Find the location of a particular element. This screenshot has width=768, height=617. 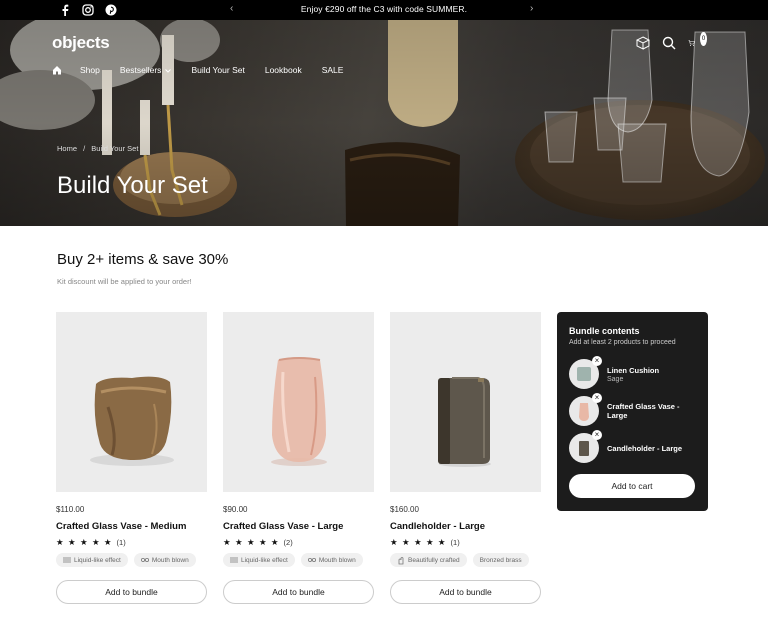

product-price: $160.00 is located at coordinates (404, 509).